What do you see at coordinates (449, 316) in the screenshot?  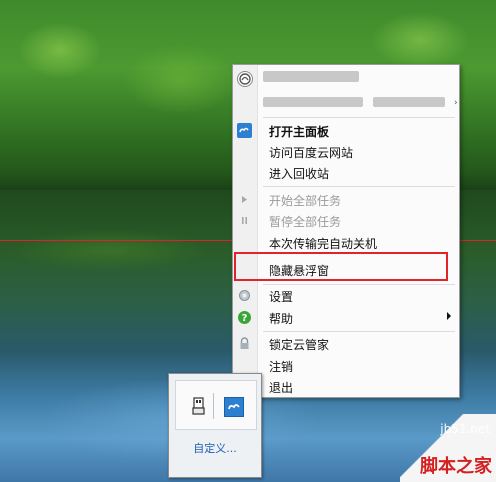 I see `submenu-arrow-icon` at bounding box center [449, 316].